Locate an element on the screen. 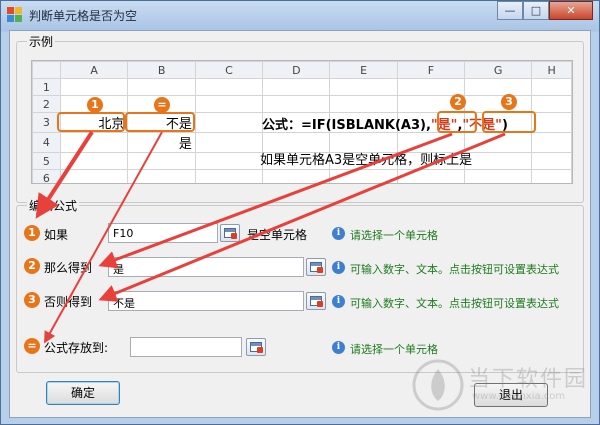 This screenshot has width=600, height=425. edit-badge-3: 3 is located at coordinates (32, 300).